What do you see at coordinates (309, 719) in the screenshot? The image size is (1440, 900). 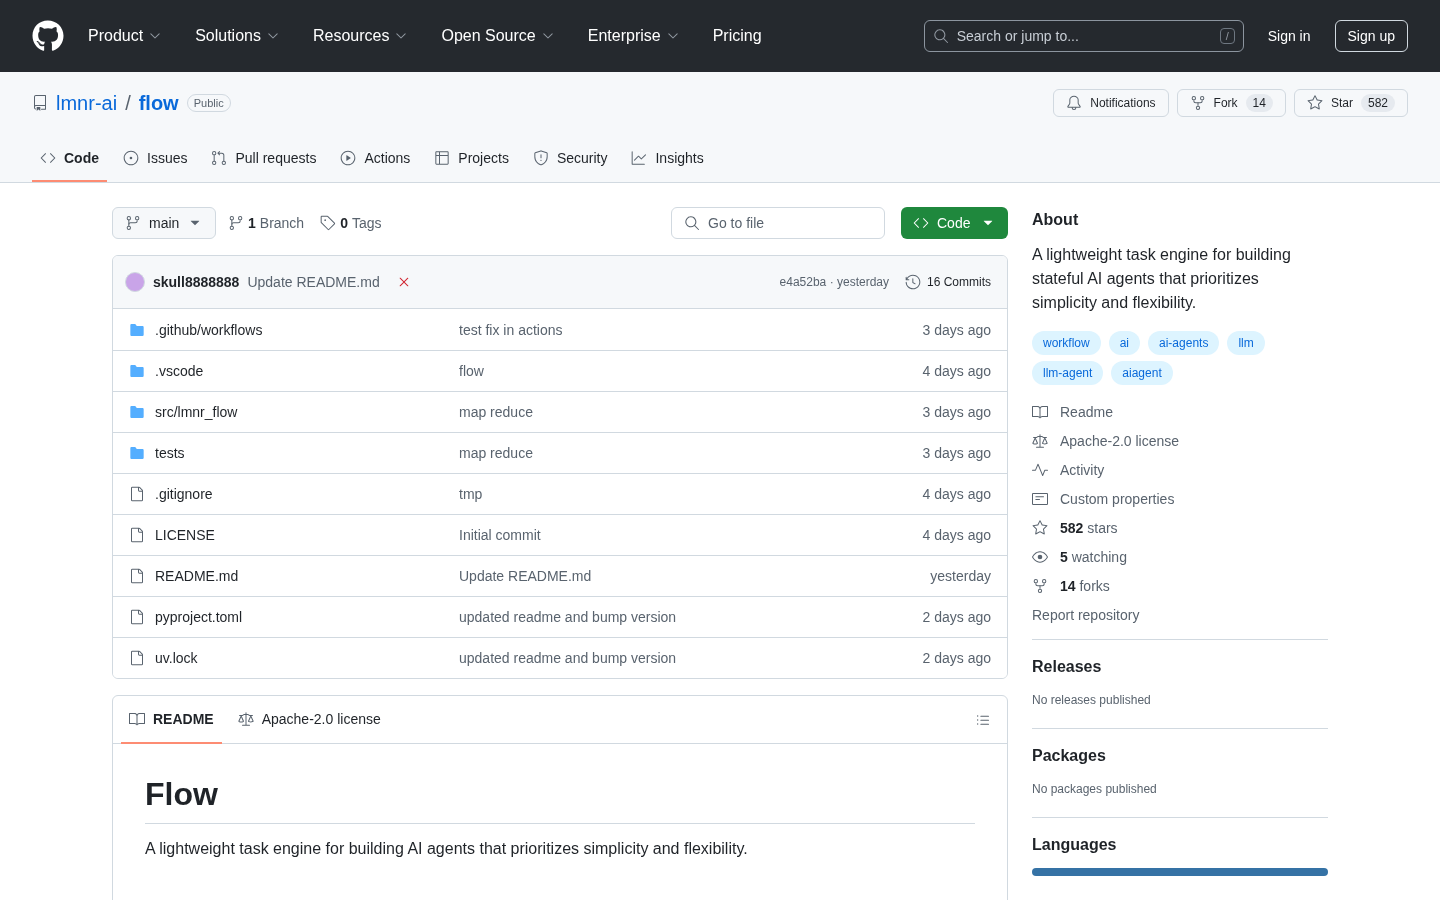 I see `readme-tab: Apache-2.0 license` at bounding box center [309, 719].